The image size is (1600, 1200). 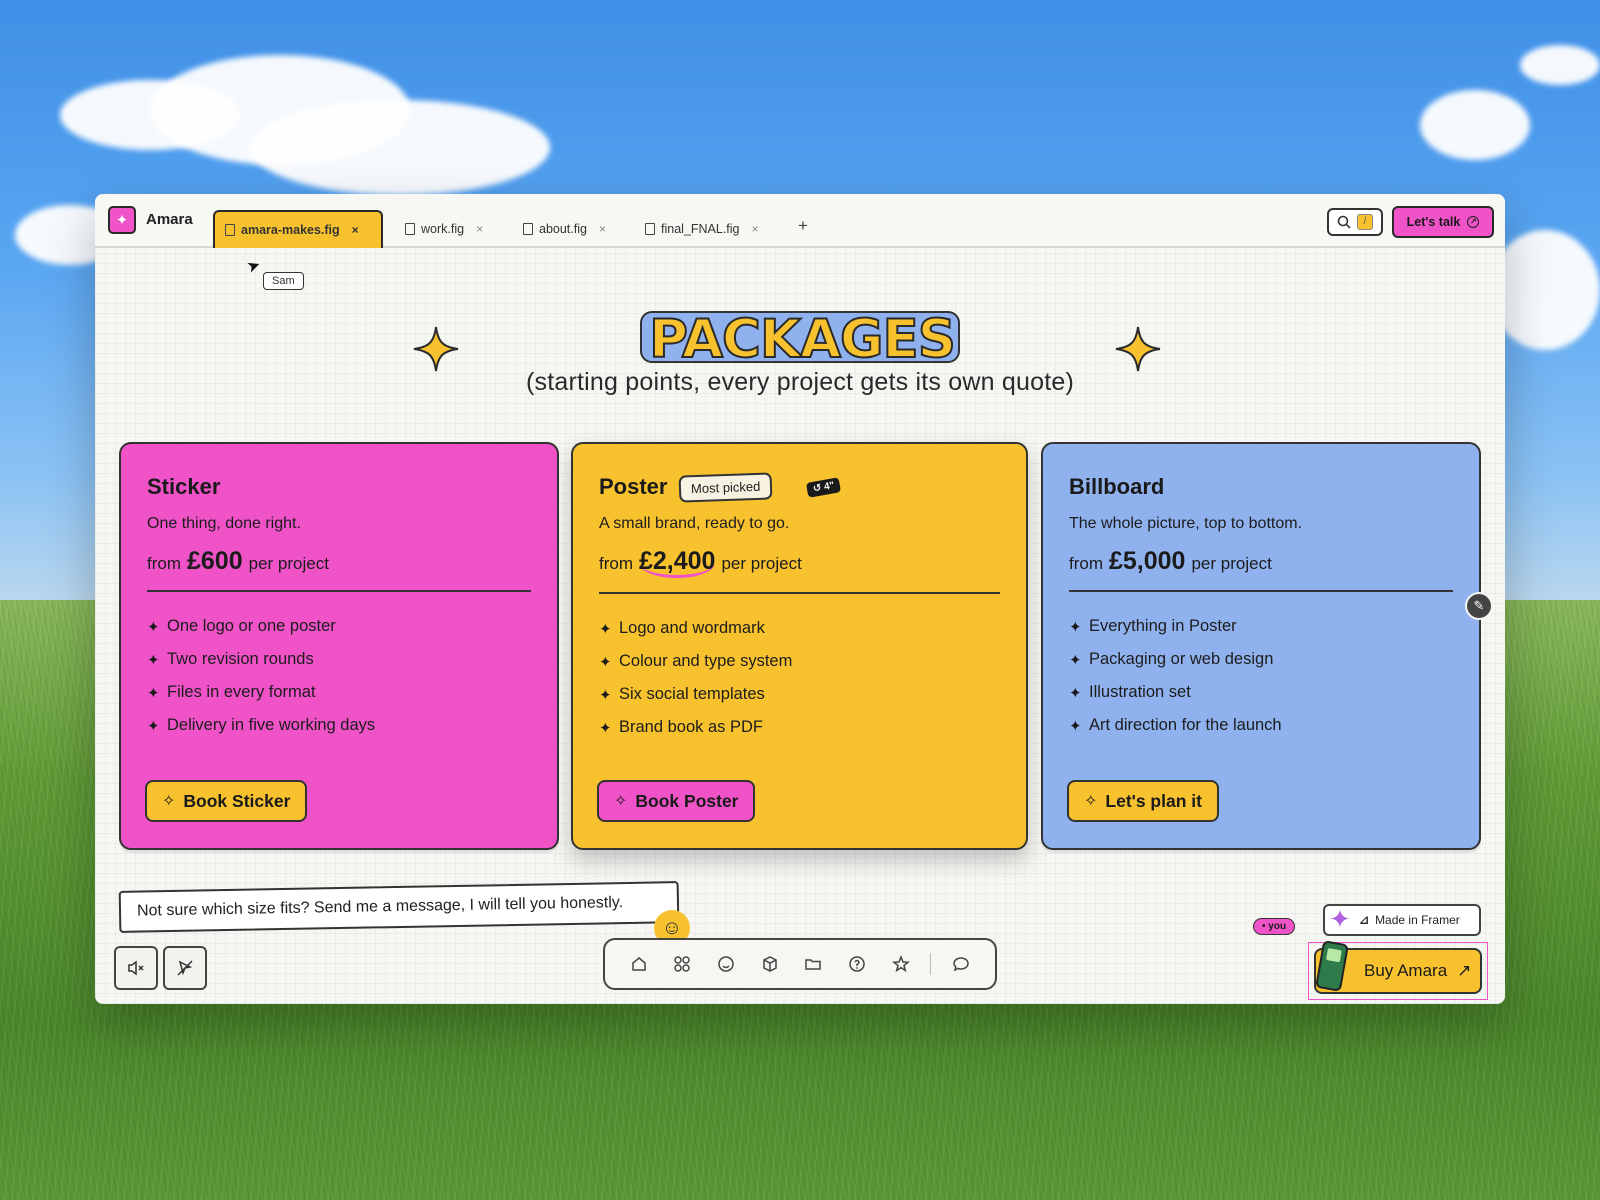 I want to click on tab-amara-makes: amara-makes.fig ×, so click(x=298, y=229).